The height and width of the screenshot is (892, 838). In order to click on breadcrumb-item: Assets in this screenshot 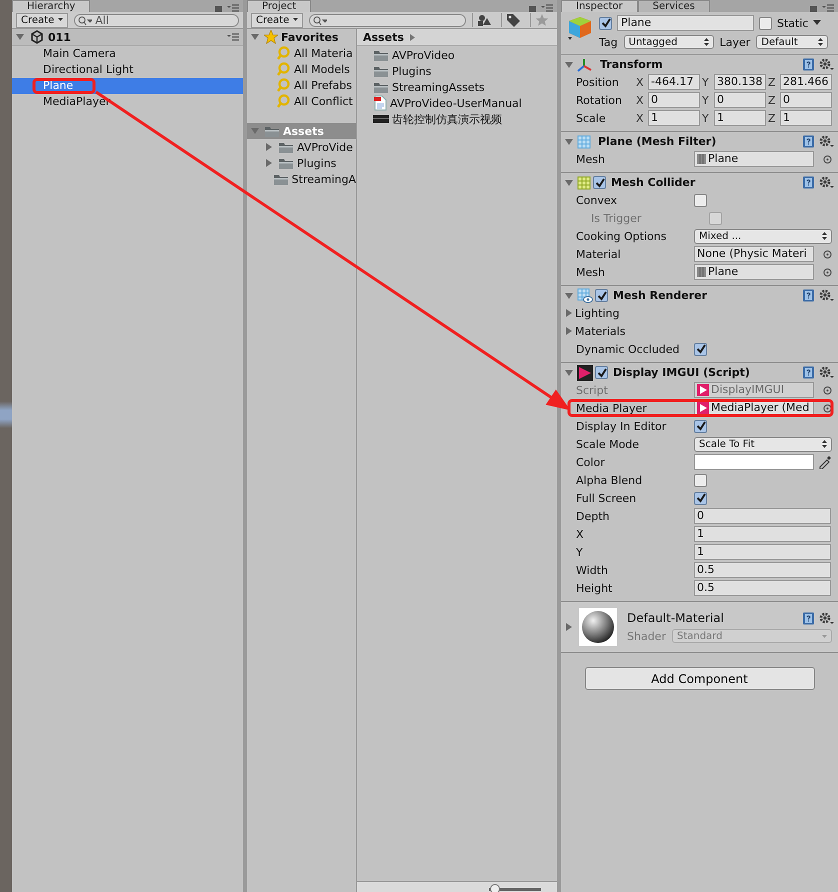, I will do `click(383, 37)`.